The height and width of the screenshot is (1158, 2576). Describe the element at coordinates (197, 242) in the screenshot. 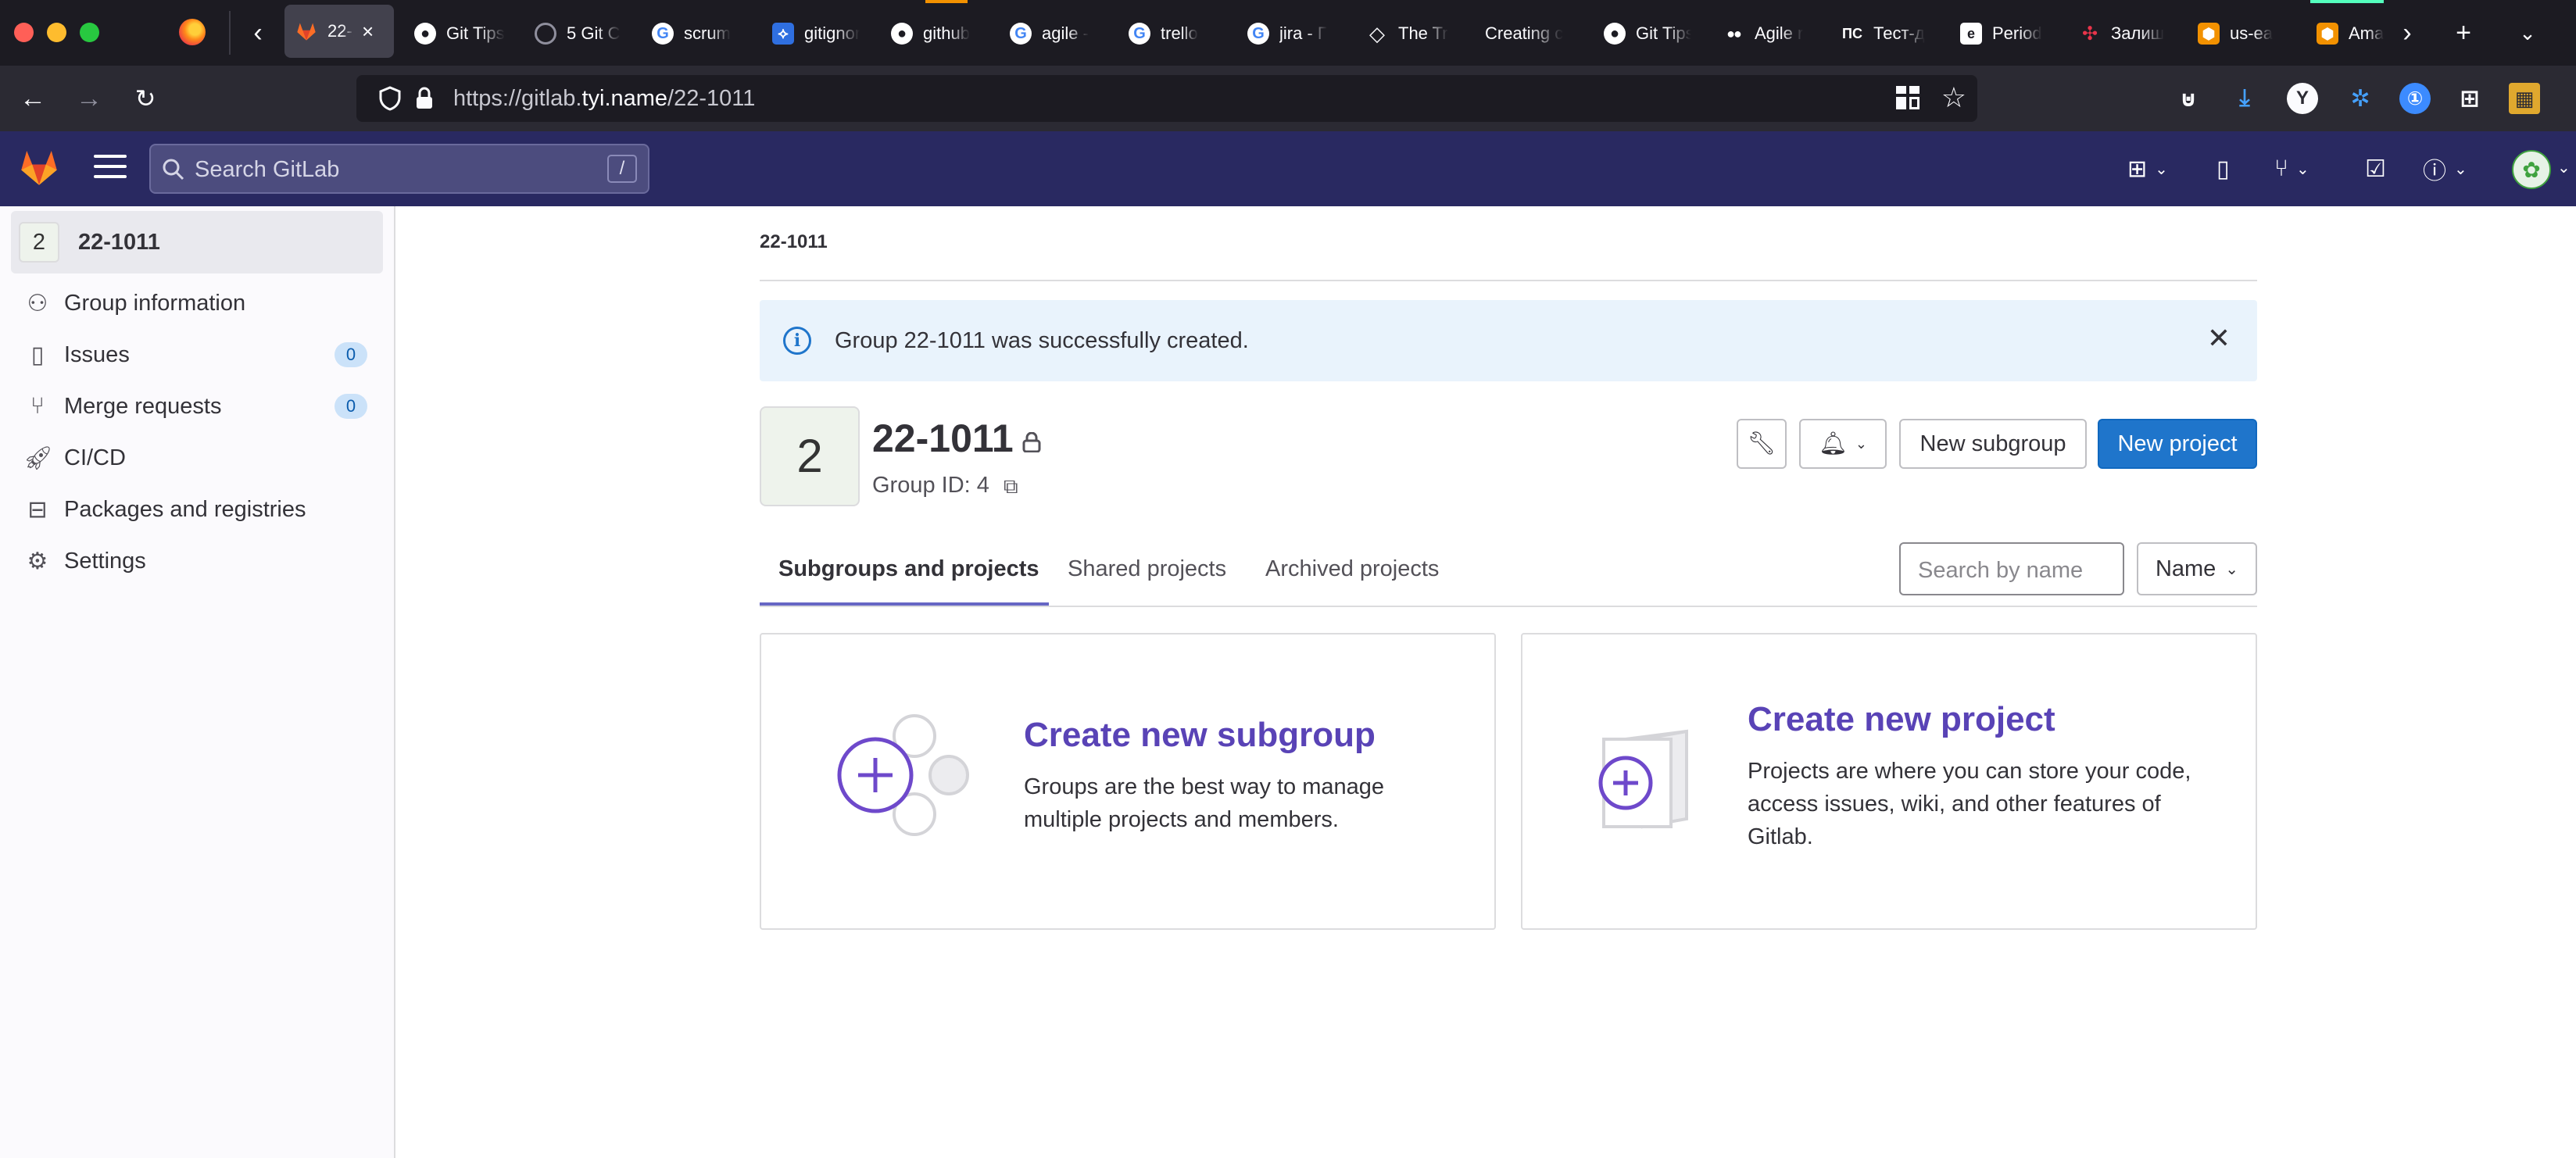

I see `sidebar-group-header: 2 22-1011` at that location.